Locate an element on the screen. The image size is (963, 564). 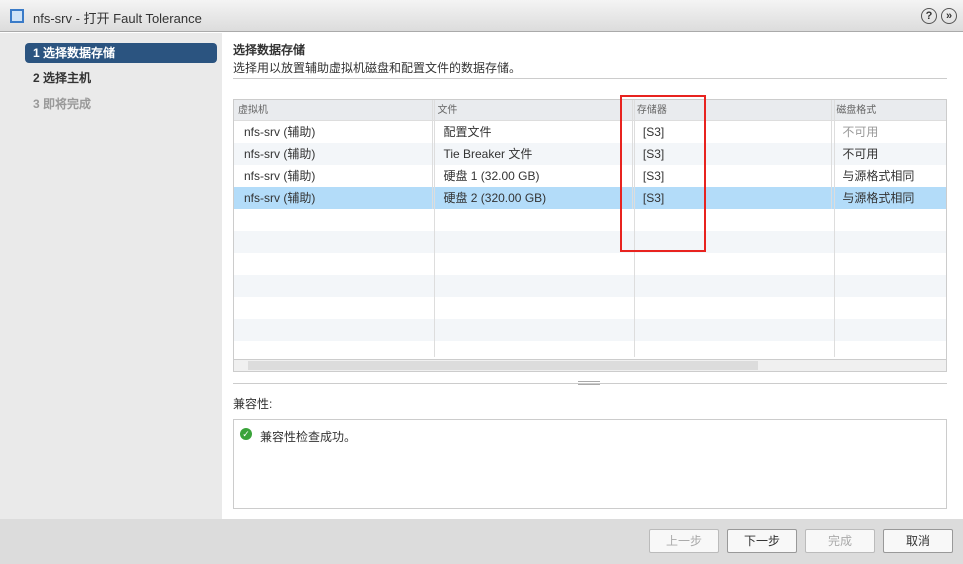
footer: 上一步 下一步 完成 取消 is located at coordinates (481, 541).